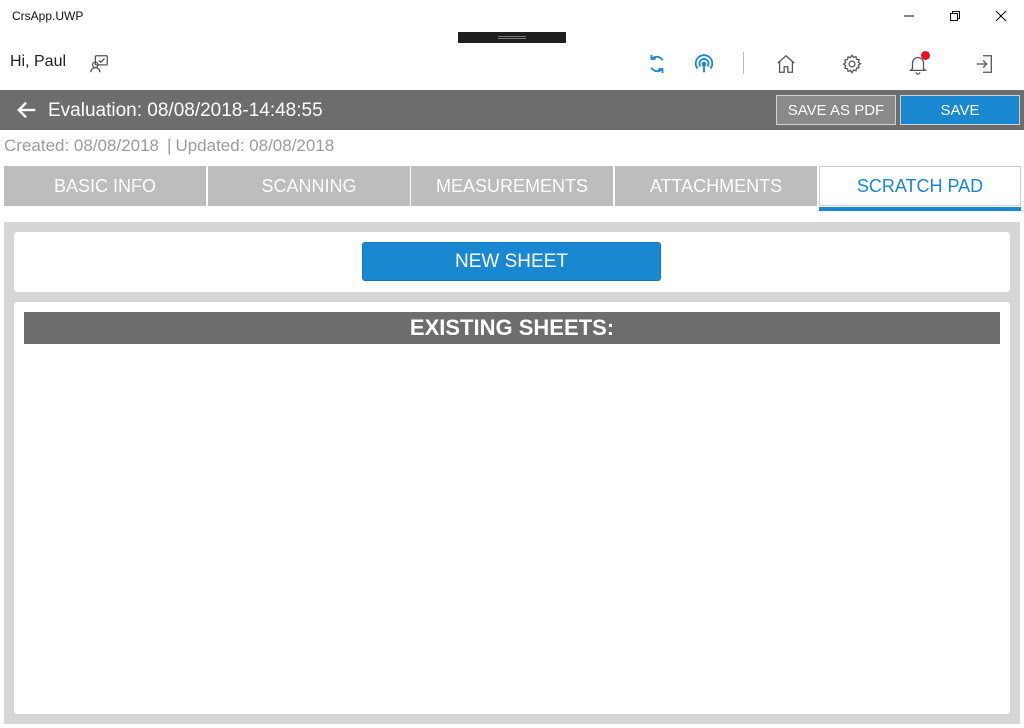  I want to click on active-tab-indicator, so click(920, 209).